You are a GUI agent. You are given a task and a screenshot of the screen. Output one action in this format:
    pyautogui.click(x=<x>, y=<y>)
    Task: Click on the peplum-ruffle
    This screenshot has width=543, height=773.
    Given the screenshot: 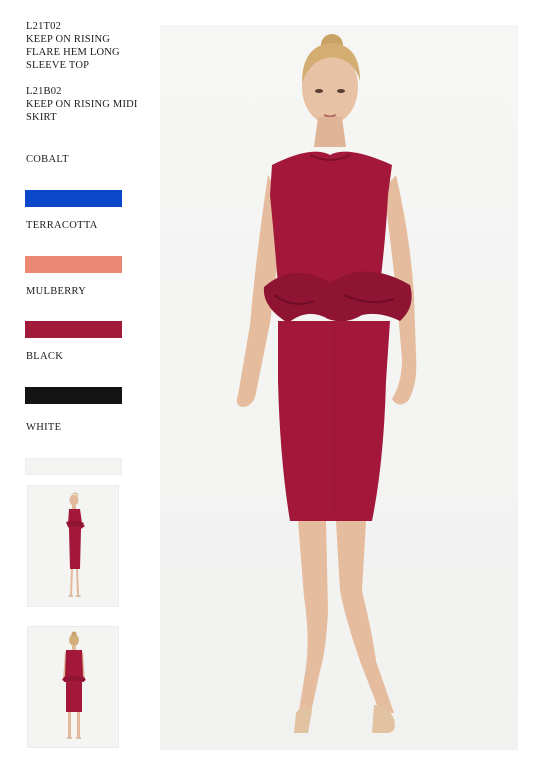 What is the action you would take?
    pyautogui.click(x=337, y=297)
    